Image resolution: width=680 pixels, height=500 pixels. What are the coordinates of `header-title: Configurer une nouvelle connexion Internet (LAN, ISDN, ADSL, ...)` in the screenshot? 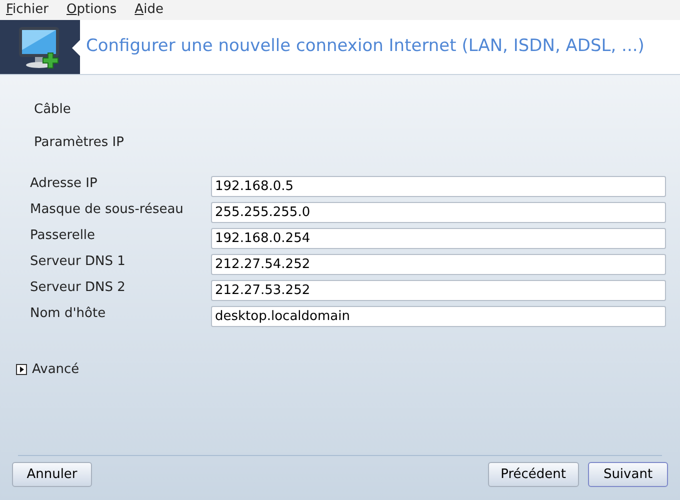 It's located at (364, 46).